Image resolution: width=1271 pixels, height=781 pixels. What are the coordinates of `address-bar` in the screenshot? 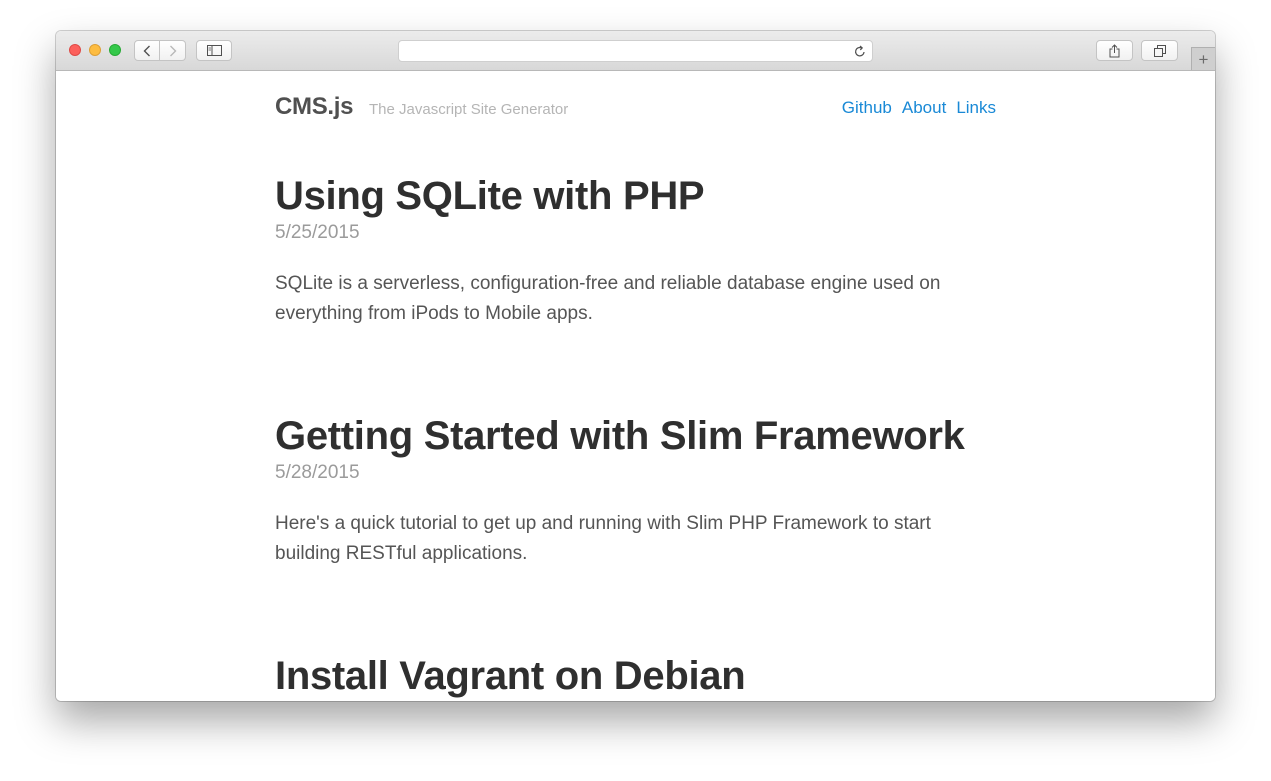 It's located at (635, 51).